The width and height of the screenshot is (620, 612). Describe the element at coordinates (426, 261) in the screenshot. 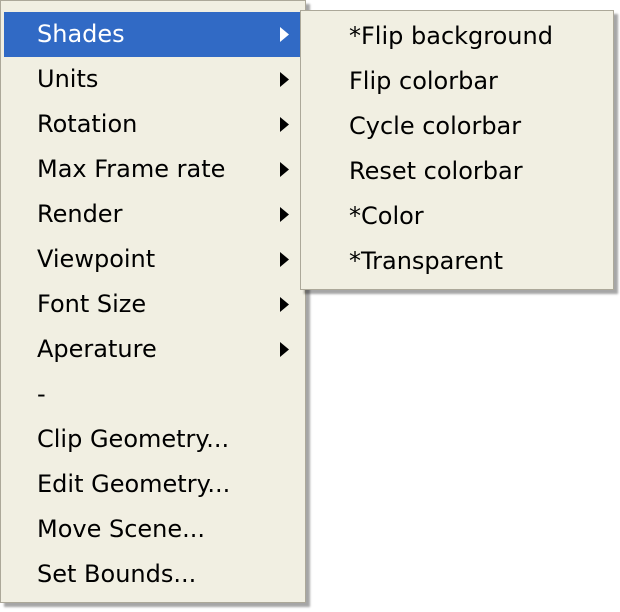

I see `submenu-item-label: *Transparent` at that location.